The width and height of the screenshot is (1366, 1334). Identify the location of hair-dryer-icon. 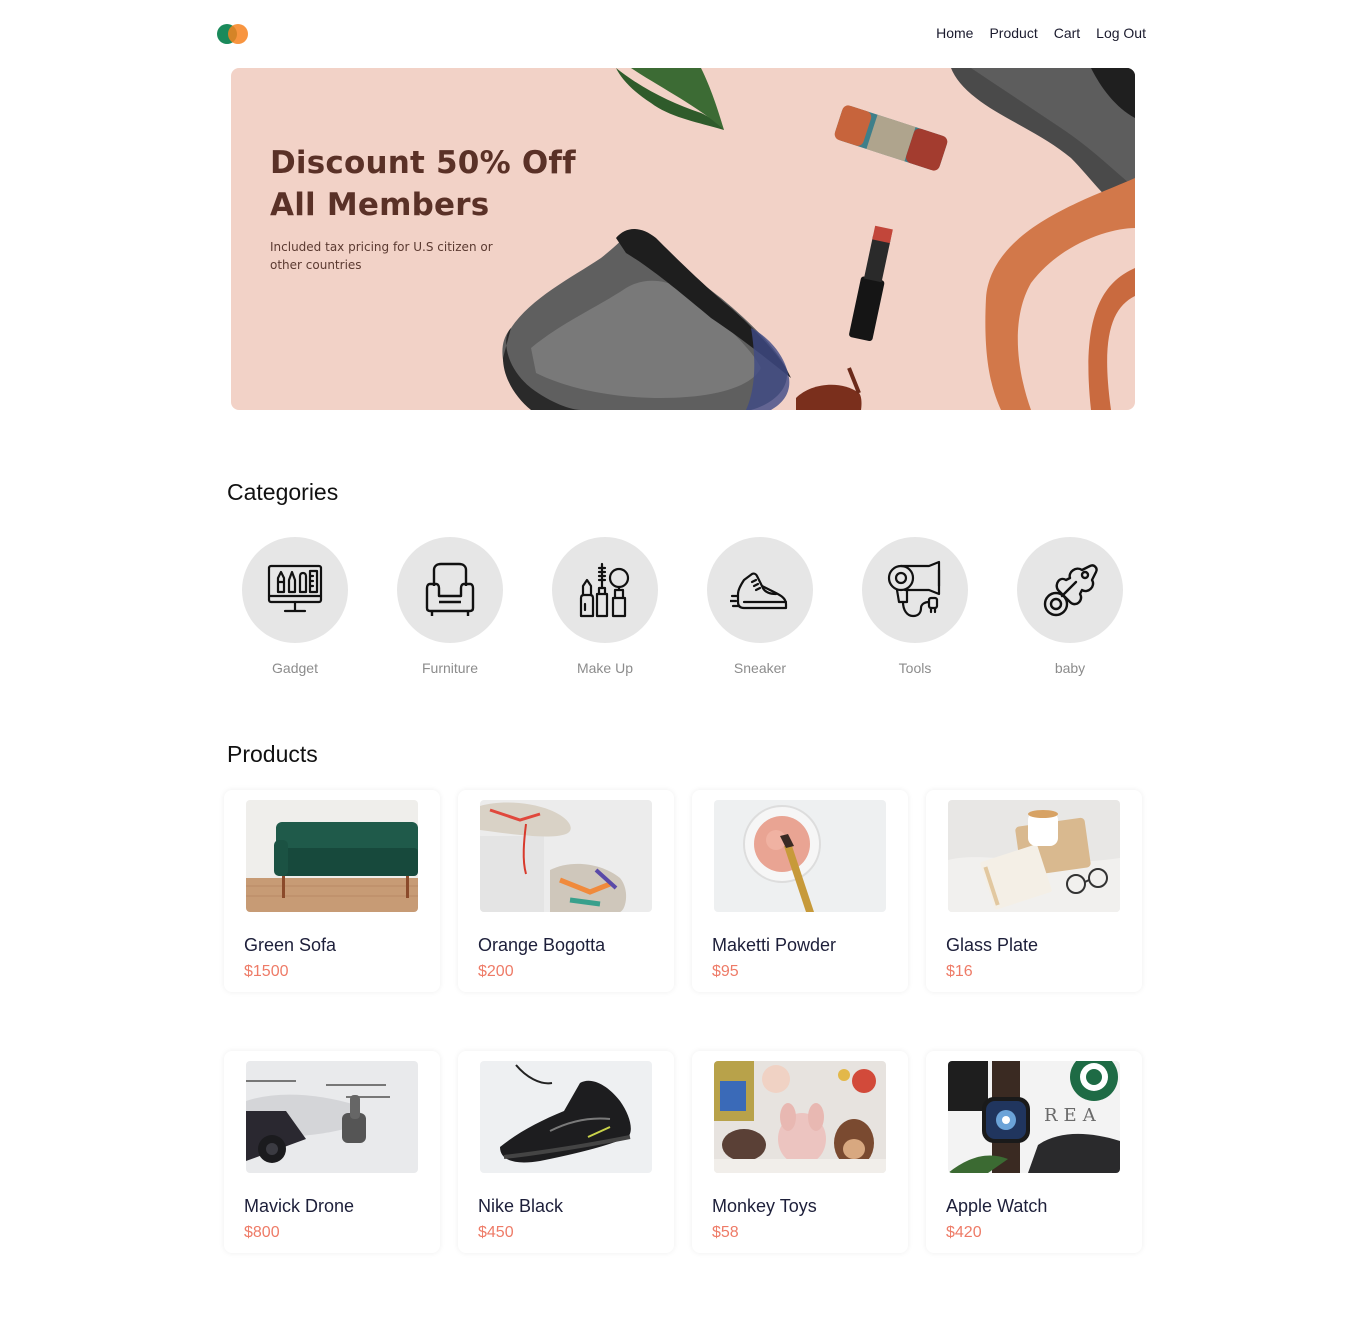
(914, 589).